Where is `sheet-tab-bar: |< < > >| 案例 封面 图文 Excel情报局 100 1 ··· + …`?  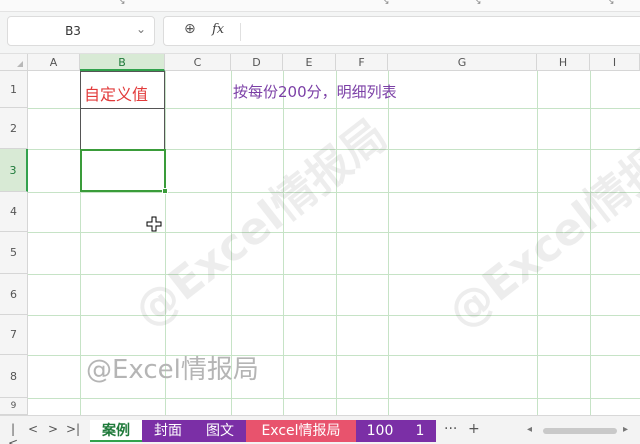
sheet-tab-bar: |< < > >| 案例 封面 图文 Excel情报局 100 1 ··· + … is located at coordinates (320, 429).